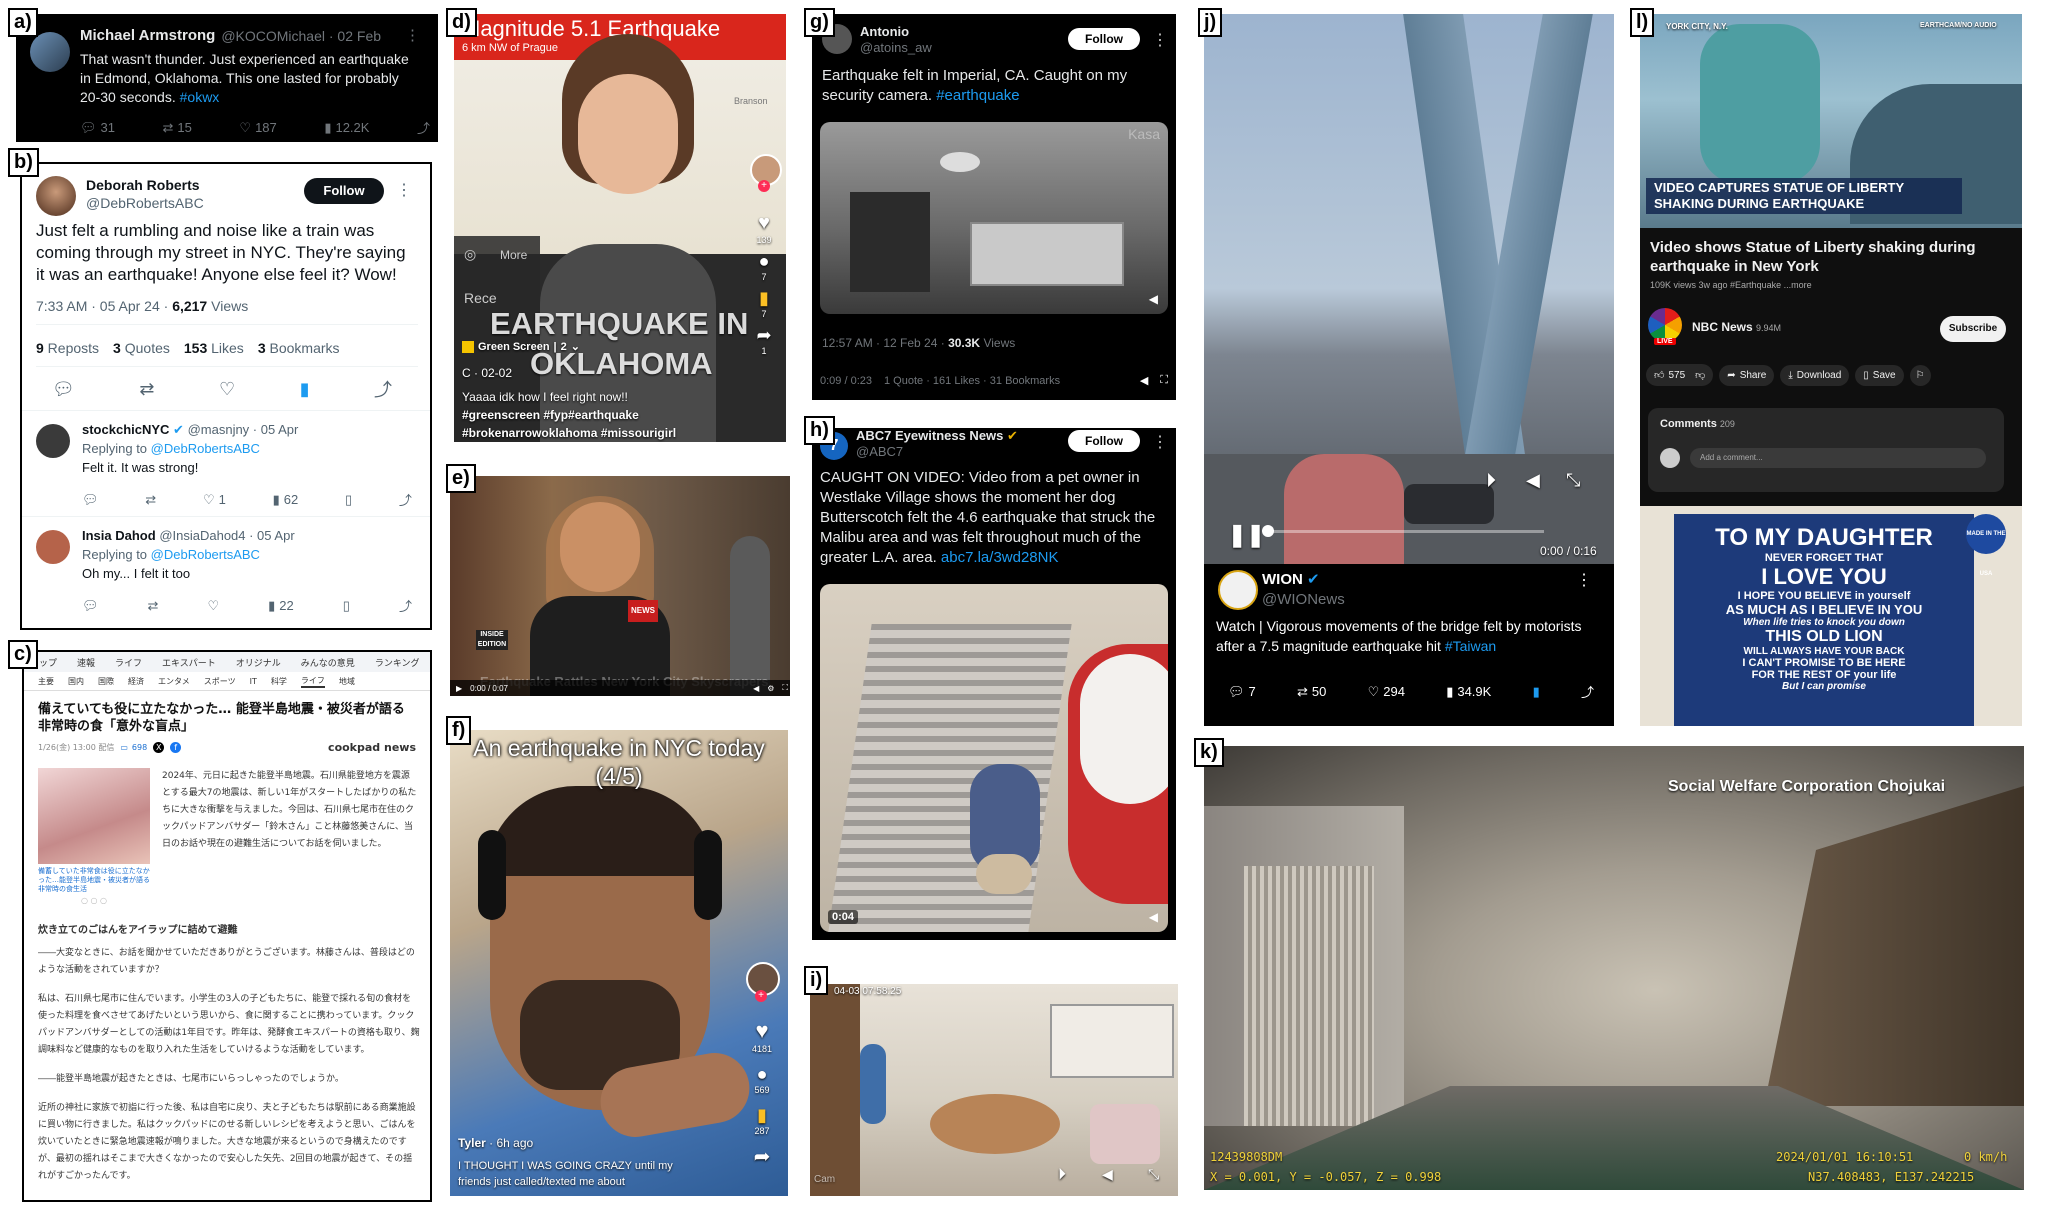 This screenshot has width=2048, height=1223. Describe the element at coordinates (76, 681) in the screenshot. I see `subnav-item: 国内` at that location.